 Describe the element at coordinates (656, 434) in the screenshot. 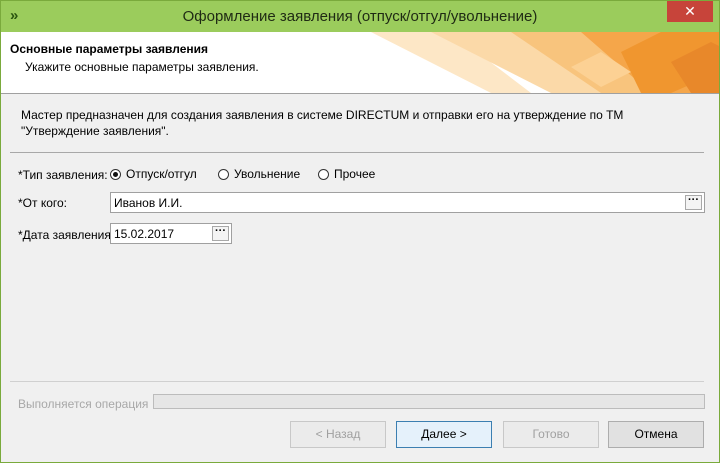

I see `cancel-button: Отмена` at that location.